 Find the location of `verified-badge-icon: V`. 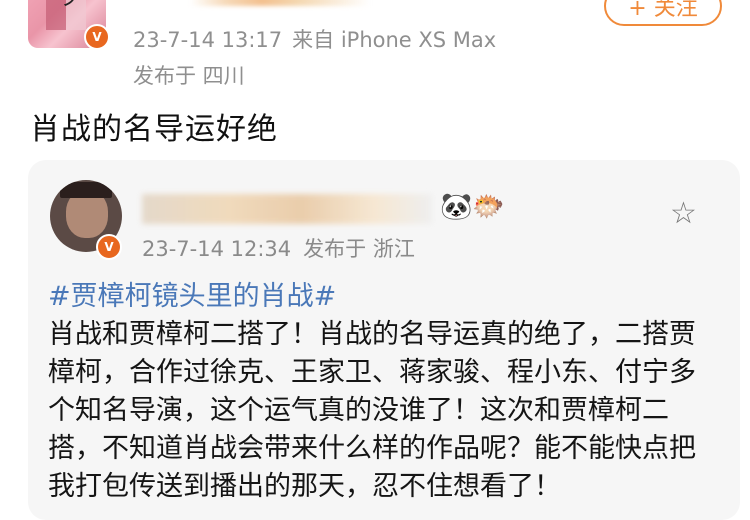

verified-badge-icon: V is located at coordinates (97, 37).